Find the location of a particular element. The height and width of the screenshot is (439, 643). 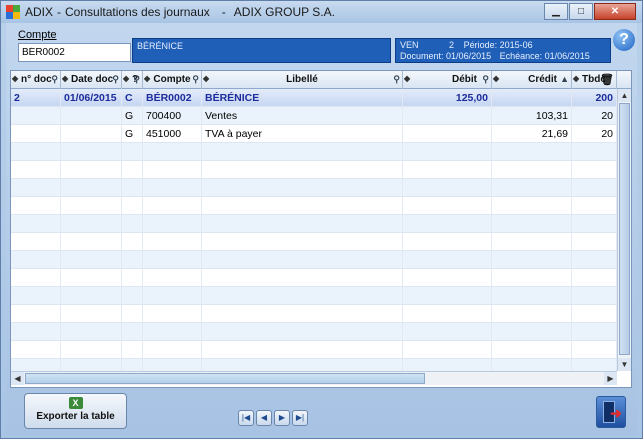

maximize-button: □ is located at coordinates (581, 11).